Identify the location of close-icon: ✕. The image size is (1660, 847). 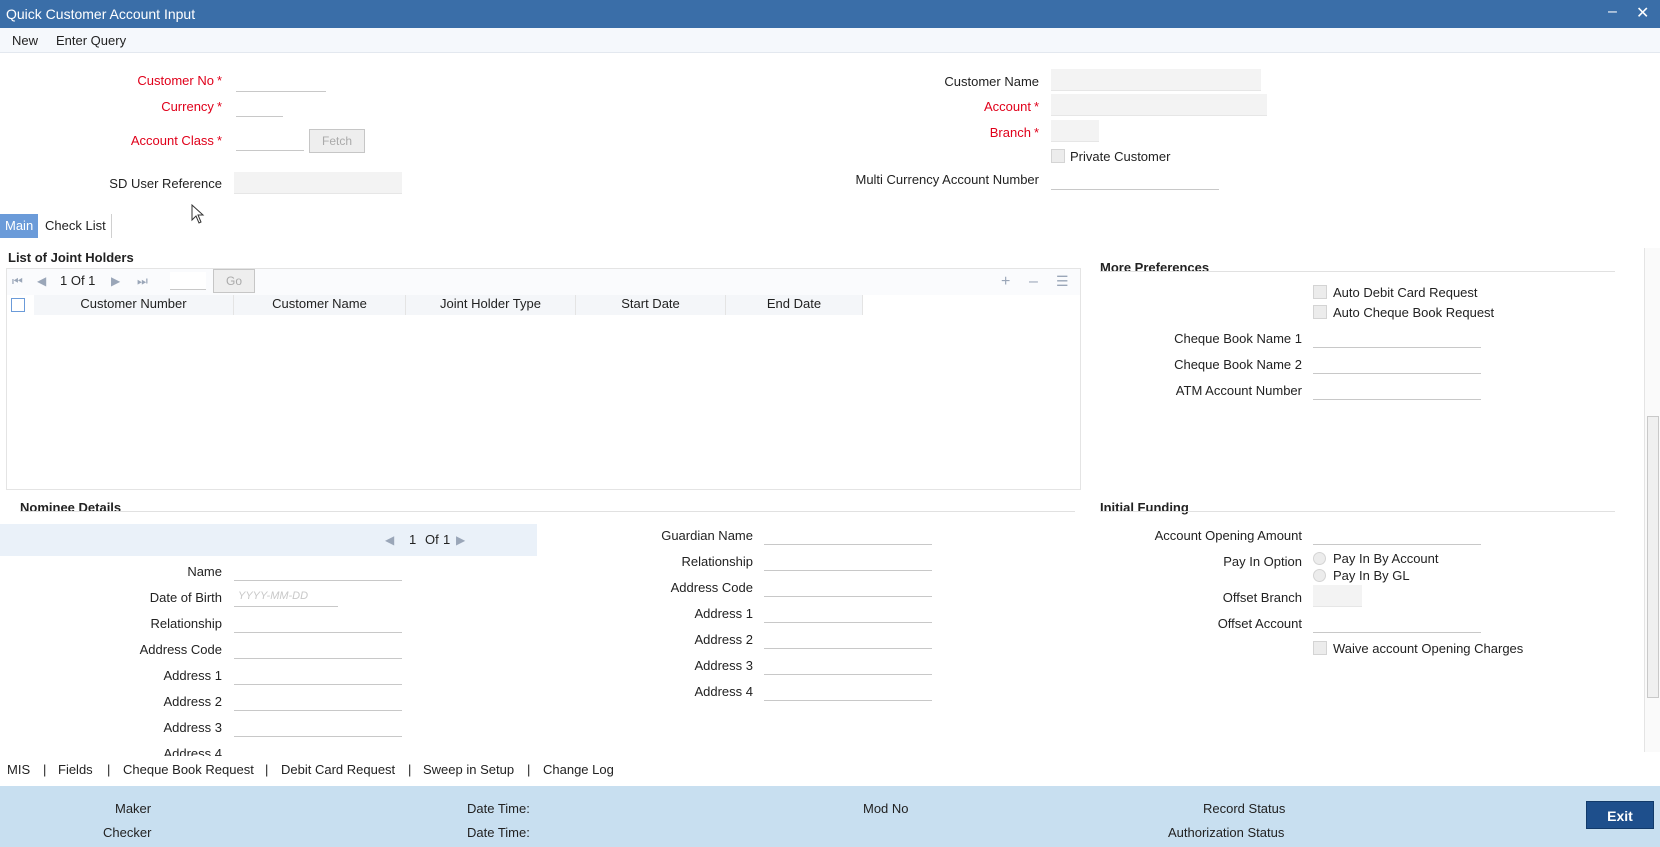
(1642, 13).